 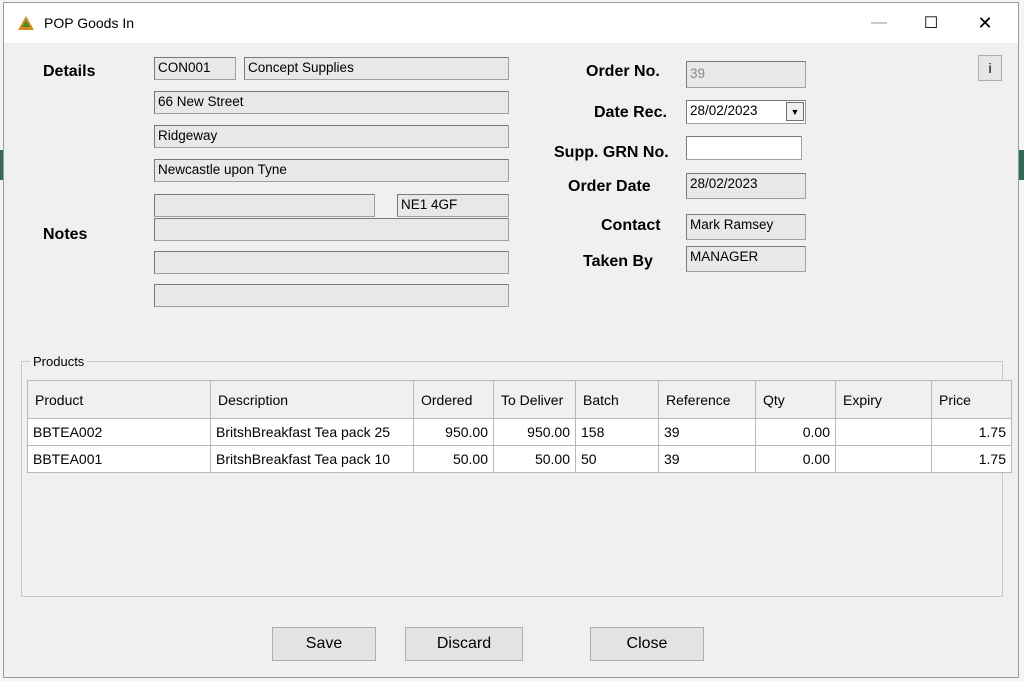 I want to click on description-cell: BritshBreakfast Tea pack 10, so click(x=312, y=459).